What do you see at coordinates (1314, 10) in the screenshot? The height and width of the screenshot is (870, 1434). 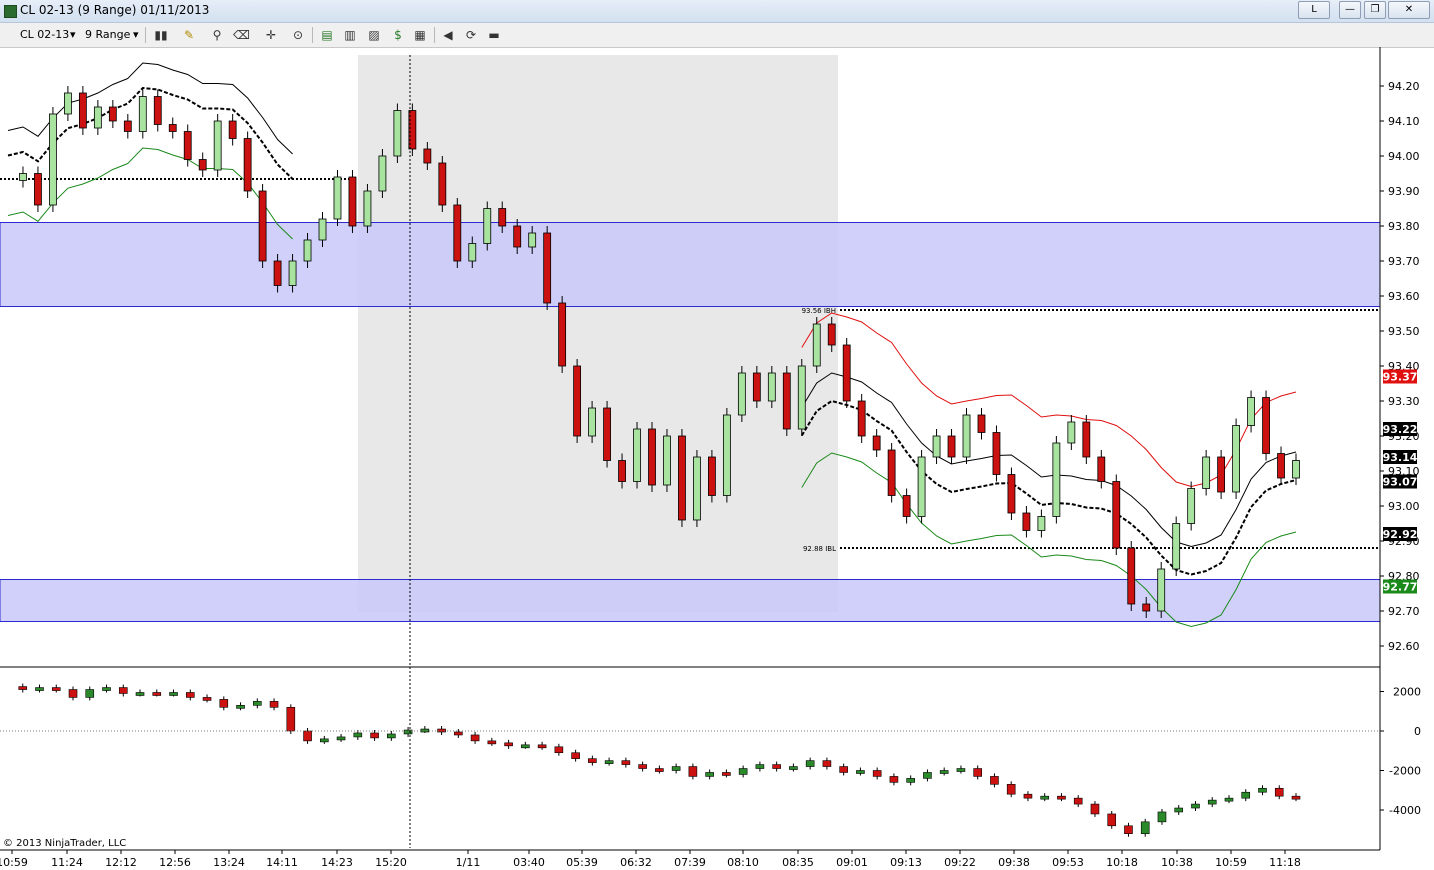 I see `restore-tab-button: L` at bounding box center [1314, 10].